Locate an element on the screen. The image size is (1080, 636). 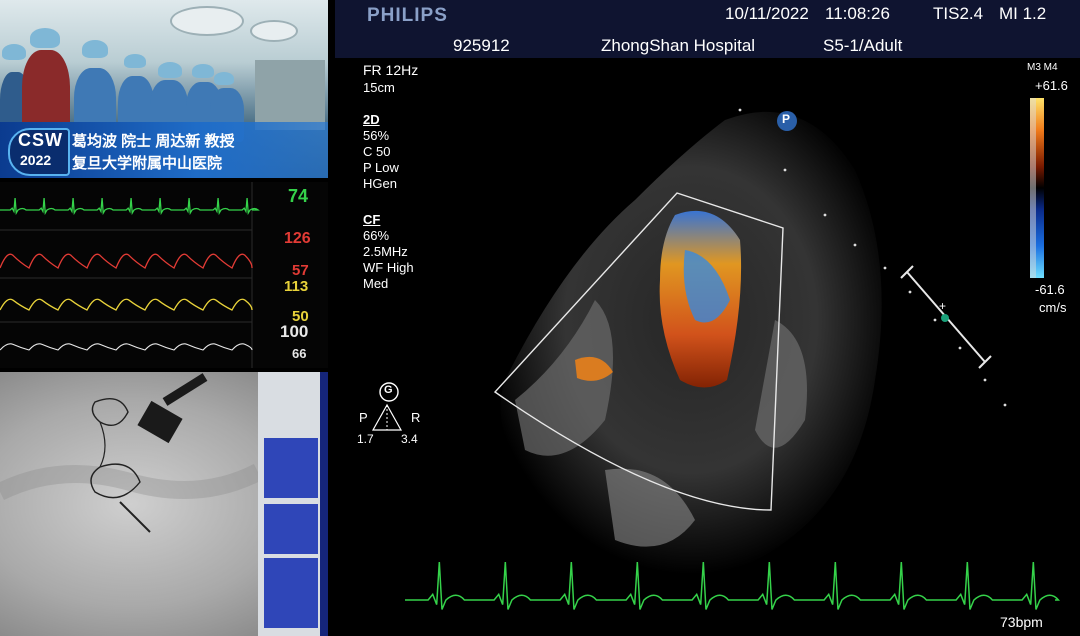
caliper-handle is located at coordinates (945, 318).